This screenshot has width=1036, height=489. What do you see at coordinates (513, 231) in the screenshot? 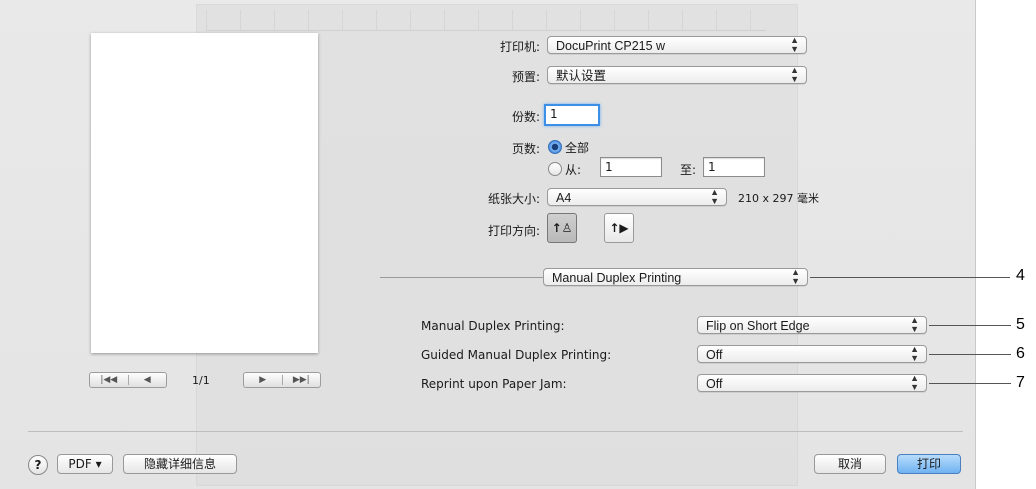
I see `orientation-label: 打印方向:` at bounding box center [513, 231].